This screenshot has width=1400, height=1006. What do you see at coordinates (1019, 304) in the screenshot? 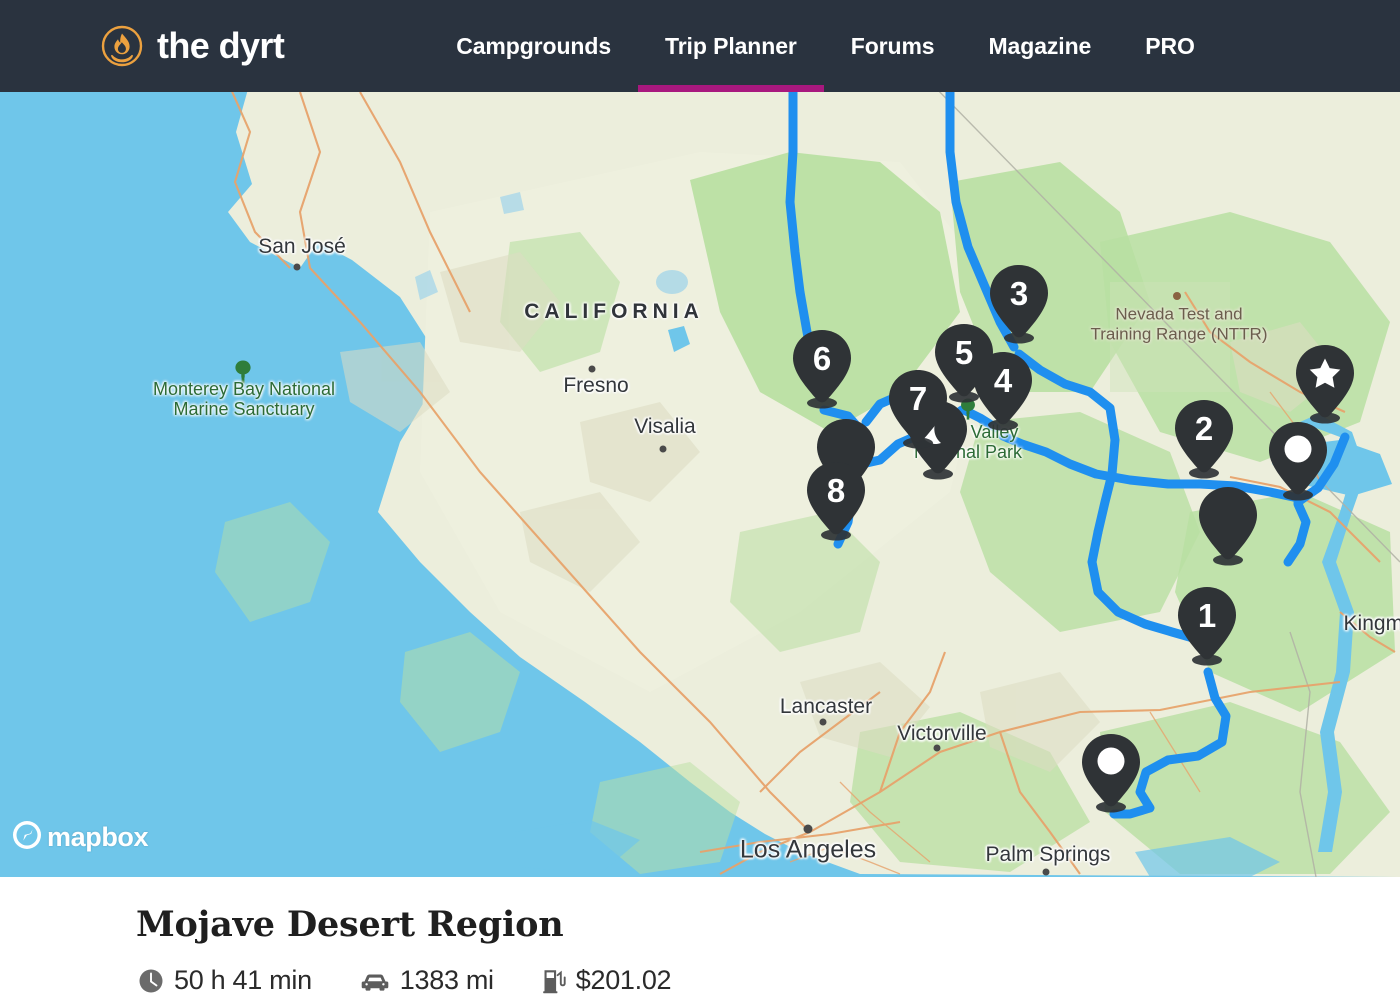
I see `map-marker-3: 3` at bounding box center [1019, 304].